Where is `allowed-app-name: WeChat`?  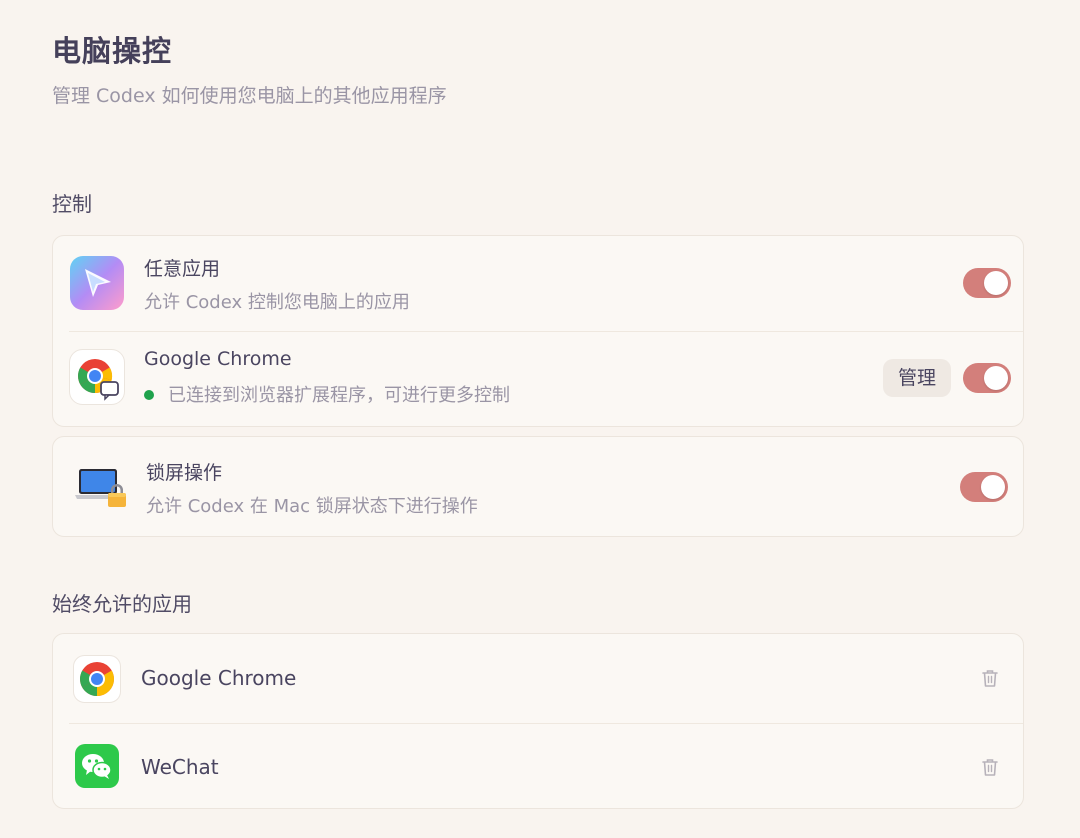 allowed-app-name: WeChat is located at coordinates (180, 767).